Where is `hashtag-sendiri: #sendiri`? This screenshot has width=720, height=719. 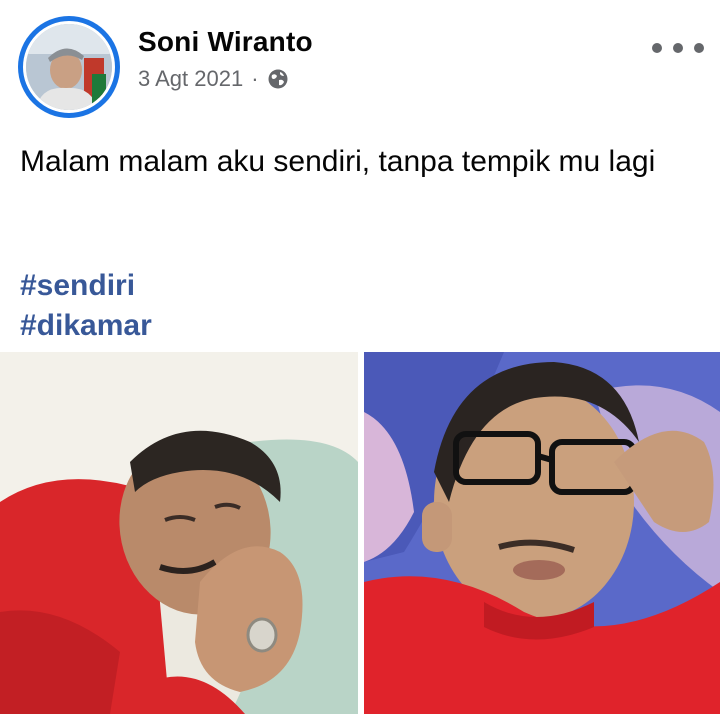 hashtag-sendiri: #sendiri is located at coordinates (220, 286).